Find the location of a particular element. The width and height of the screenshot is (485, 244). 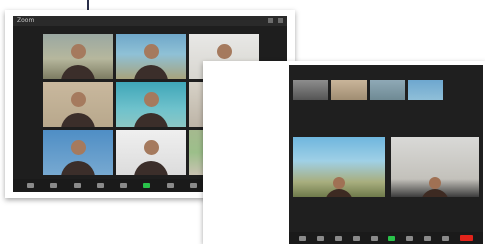

close-icon is located at coordinates (280, 20).